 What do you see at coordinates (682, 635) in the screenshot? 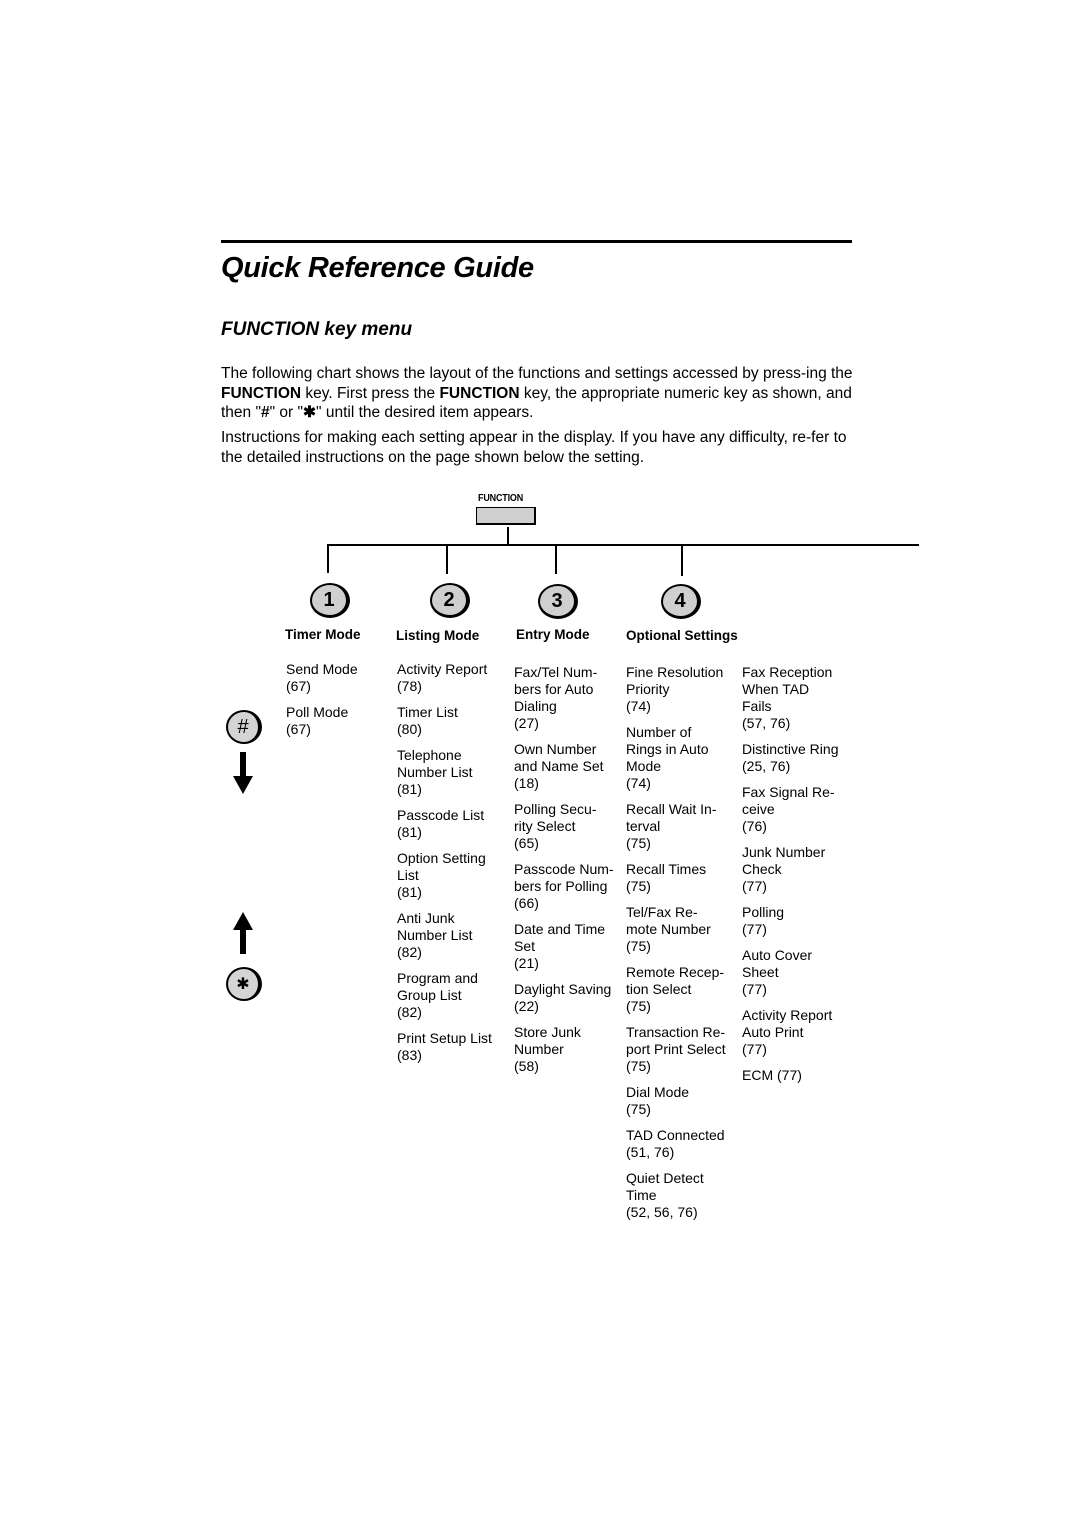
I see `optional-settings-heading: Optional Settings` at bounding box center [682, 635].